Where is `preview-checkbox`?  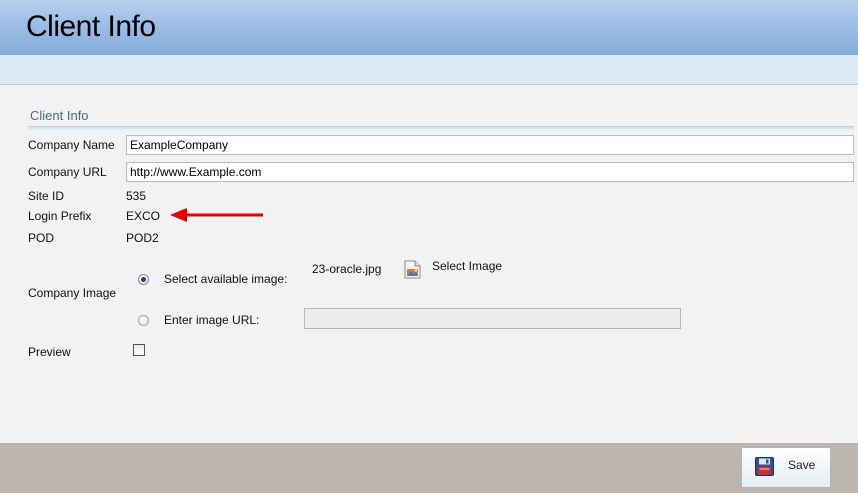 preview-checkbox is located at coordinates (139, 350).